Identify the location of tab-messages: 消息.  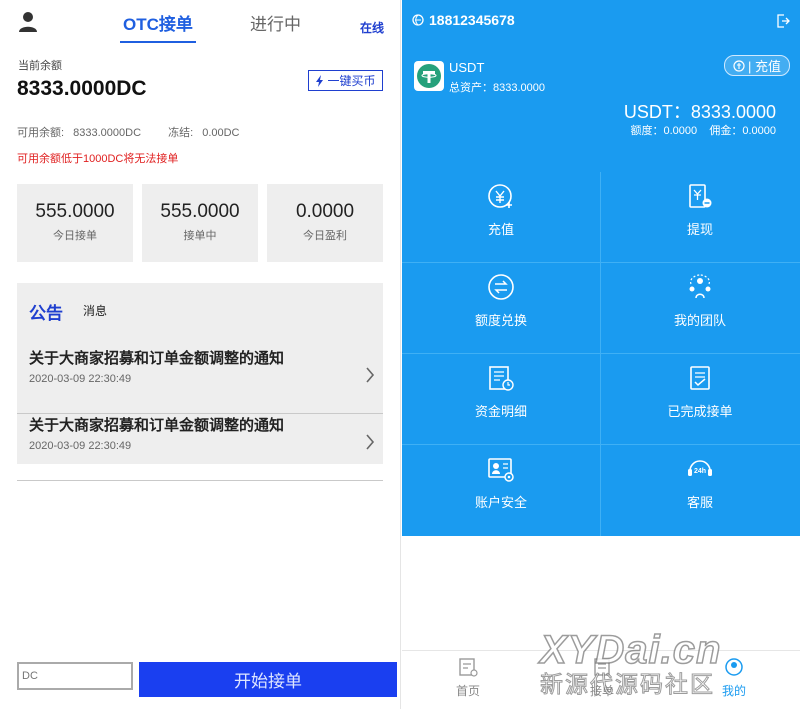
(95, 310).